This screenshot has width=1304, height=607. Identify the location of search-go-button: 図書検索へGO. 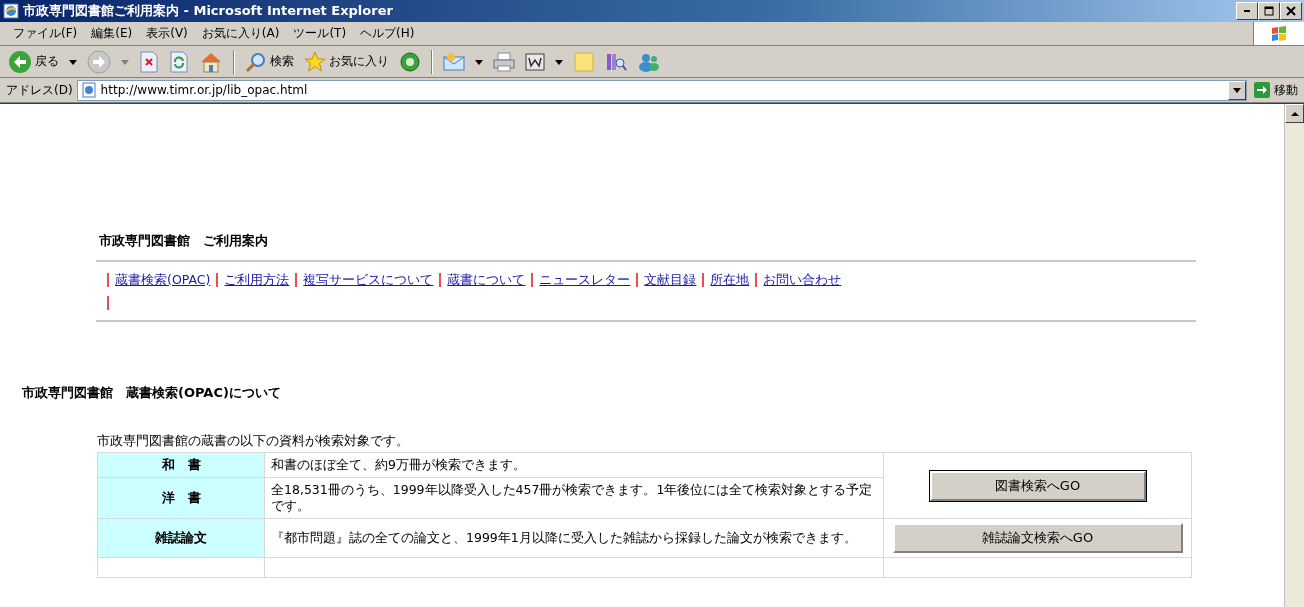
(1037, 485).